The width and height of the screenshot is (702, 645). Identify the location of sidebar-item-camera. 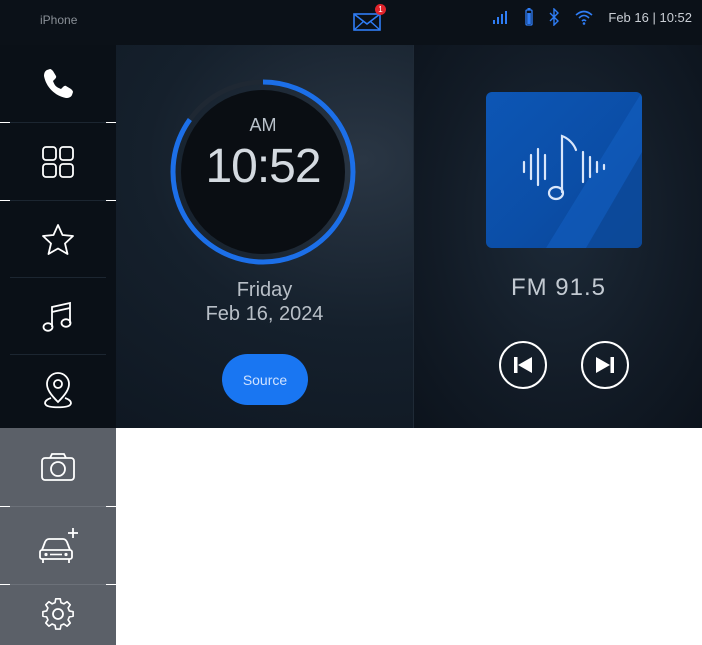
(58, 467).